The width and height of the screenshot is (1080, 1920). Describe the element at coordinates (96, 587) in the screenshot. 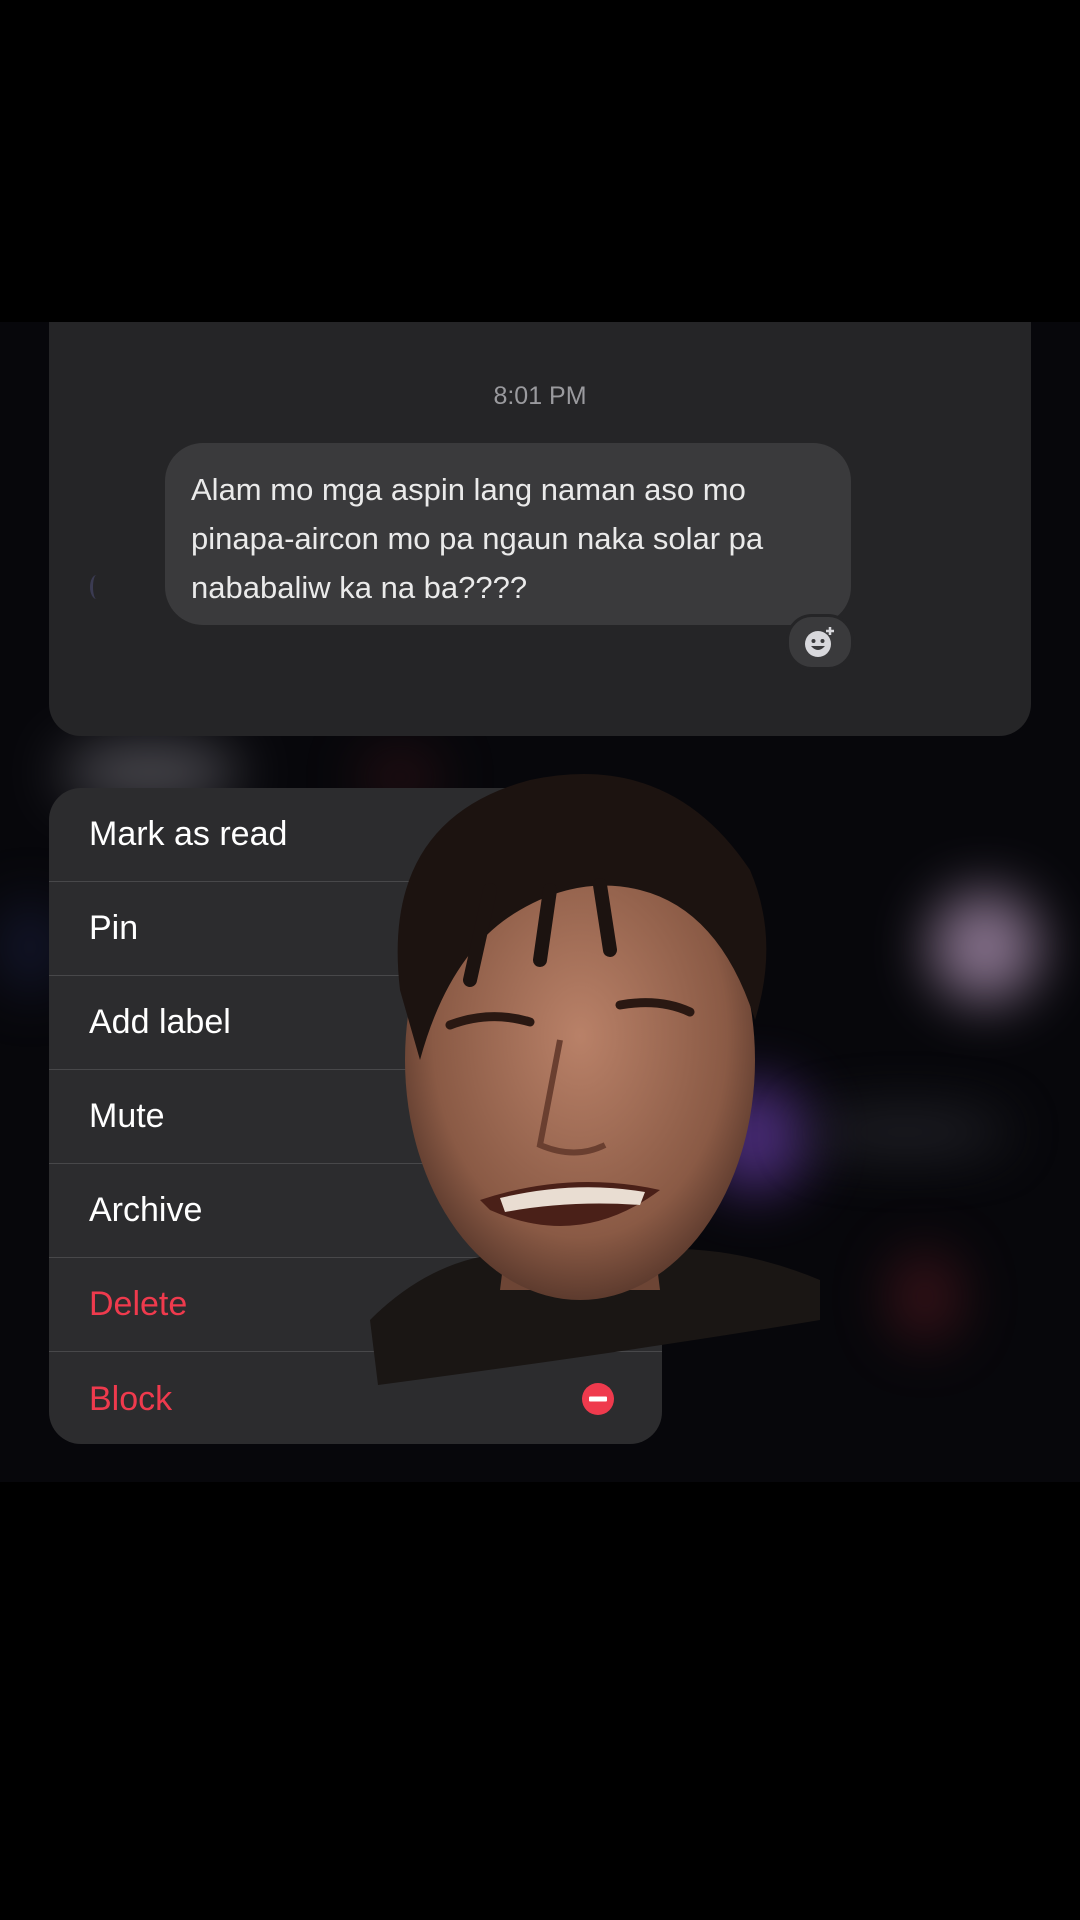

I see `avatar` at that location.